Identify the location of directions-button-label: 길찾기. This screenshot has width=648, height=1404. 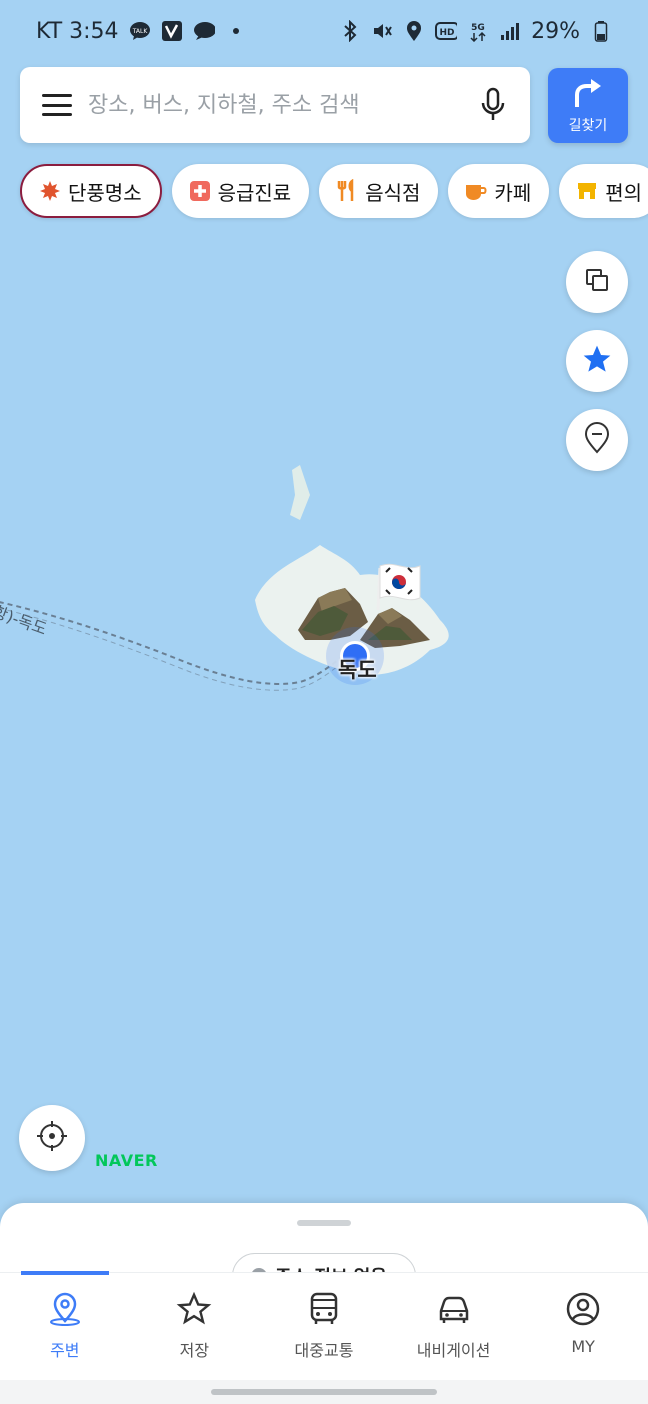
(588, 125).